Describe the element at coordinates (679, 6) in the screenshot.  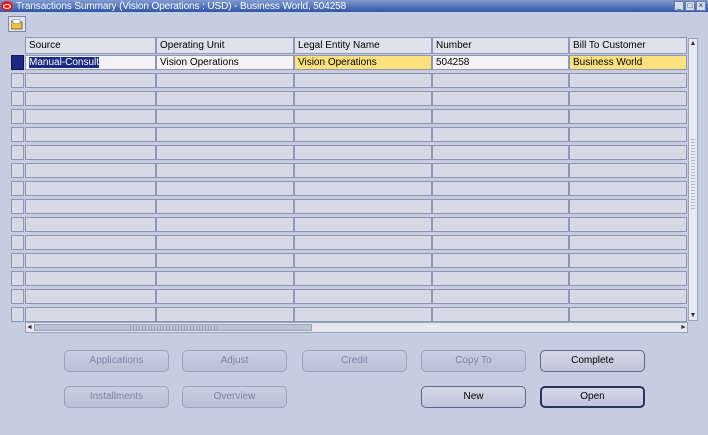
I see `minimize-icon: _` at that location.